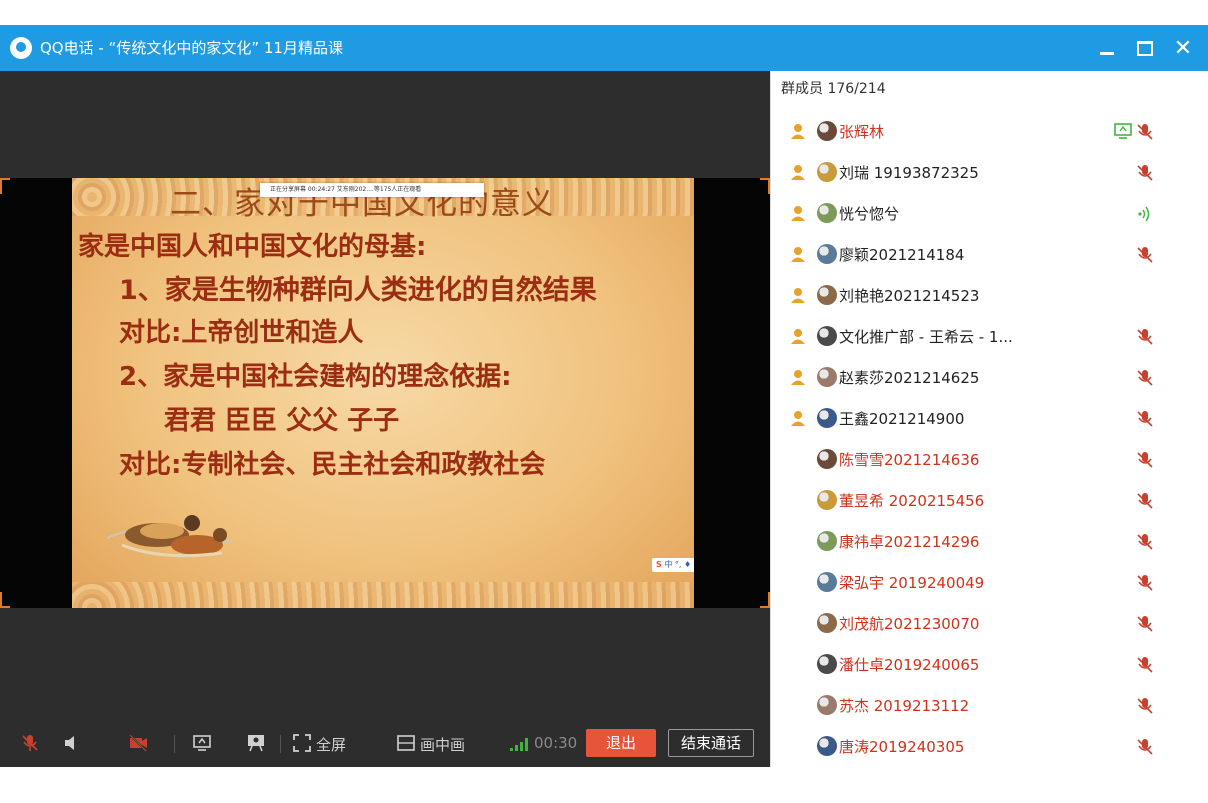  What do you see at coordinates (1145, 48) in the screenshot?
I see `maximize-button` at bounding box center [1145, 48].